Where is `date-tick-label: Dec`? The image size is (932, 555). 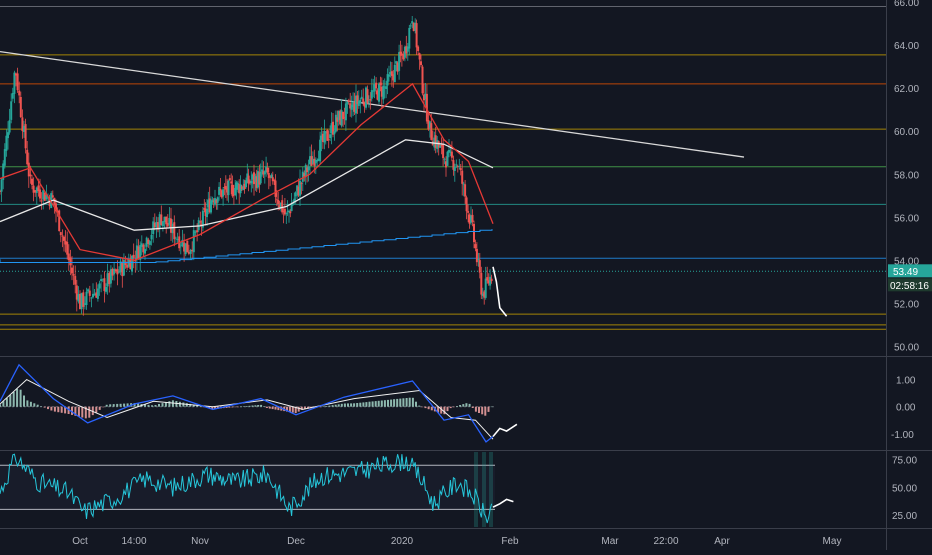 date-tick-label: Dec is located at coordinates (296, 541).